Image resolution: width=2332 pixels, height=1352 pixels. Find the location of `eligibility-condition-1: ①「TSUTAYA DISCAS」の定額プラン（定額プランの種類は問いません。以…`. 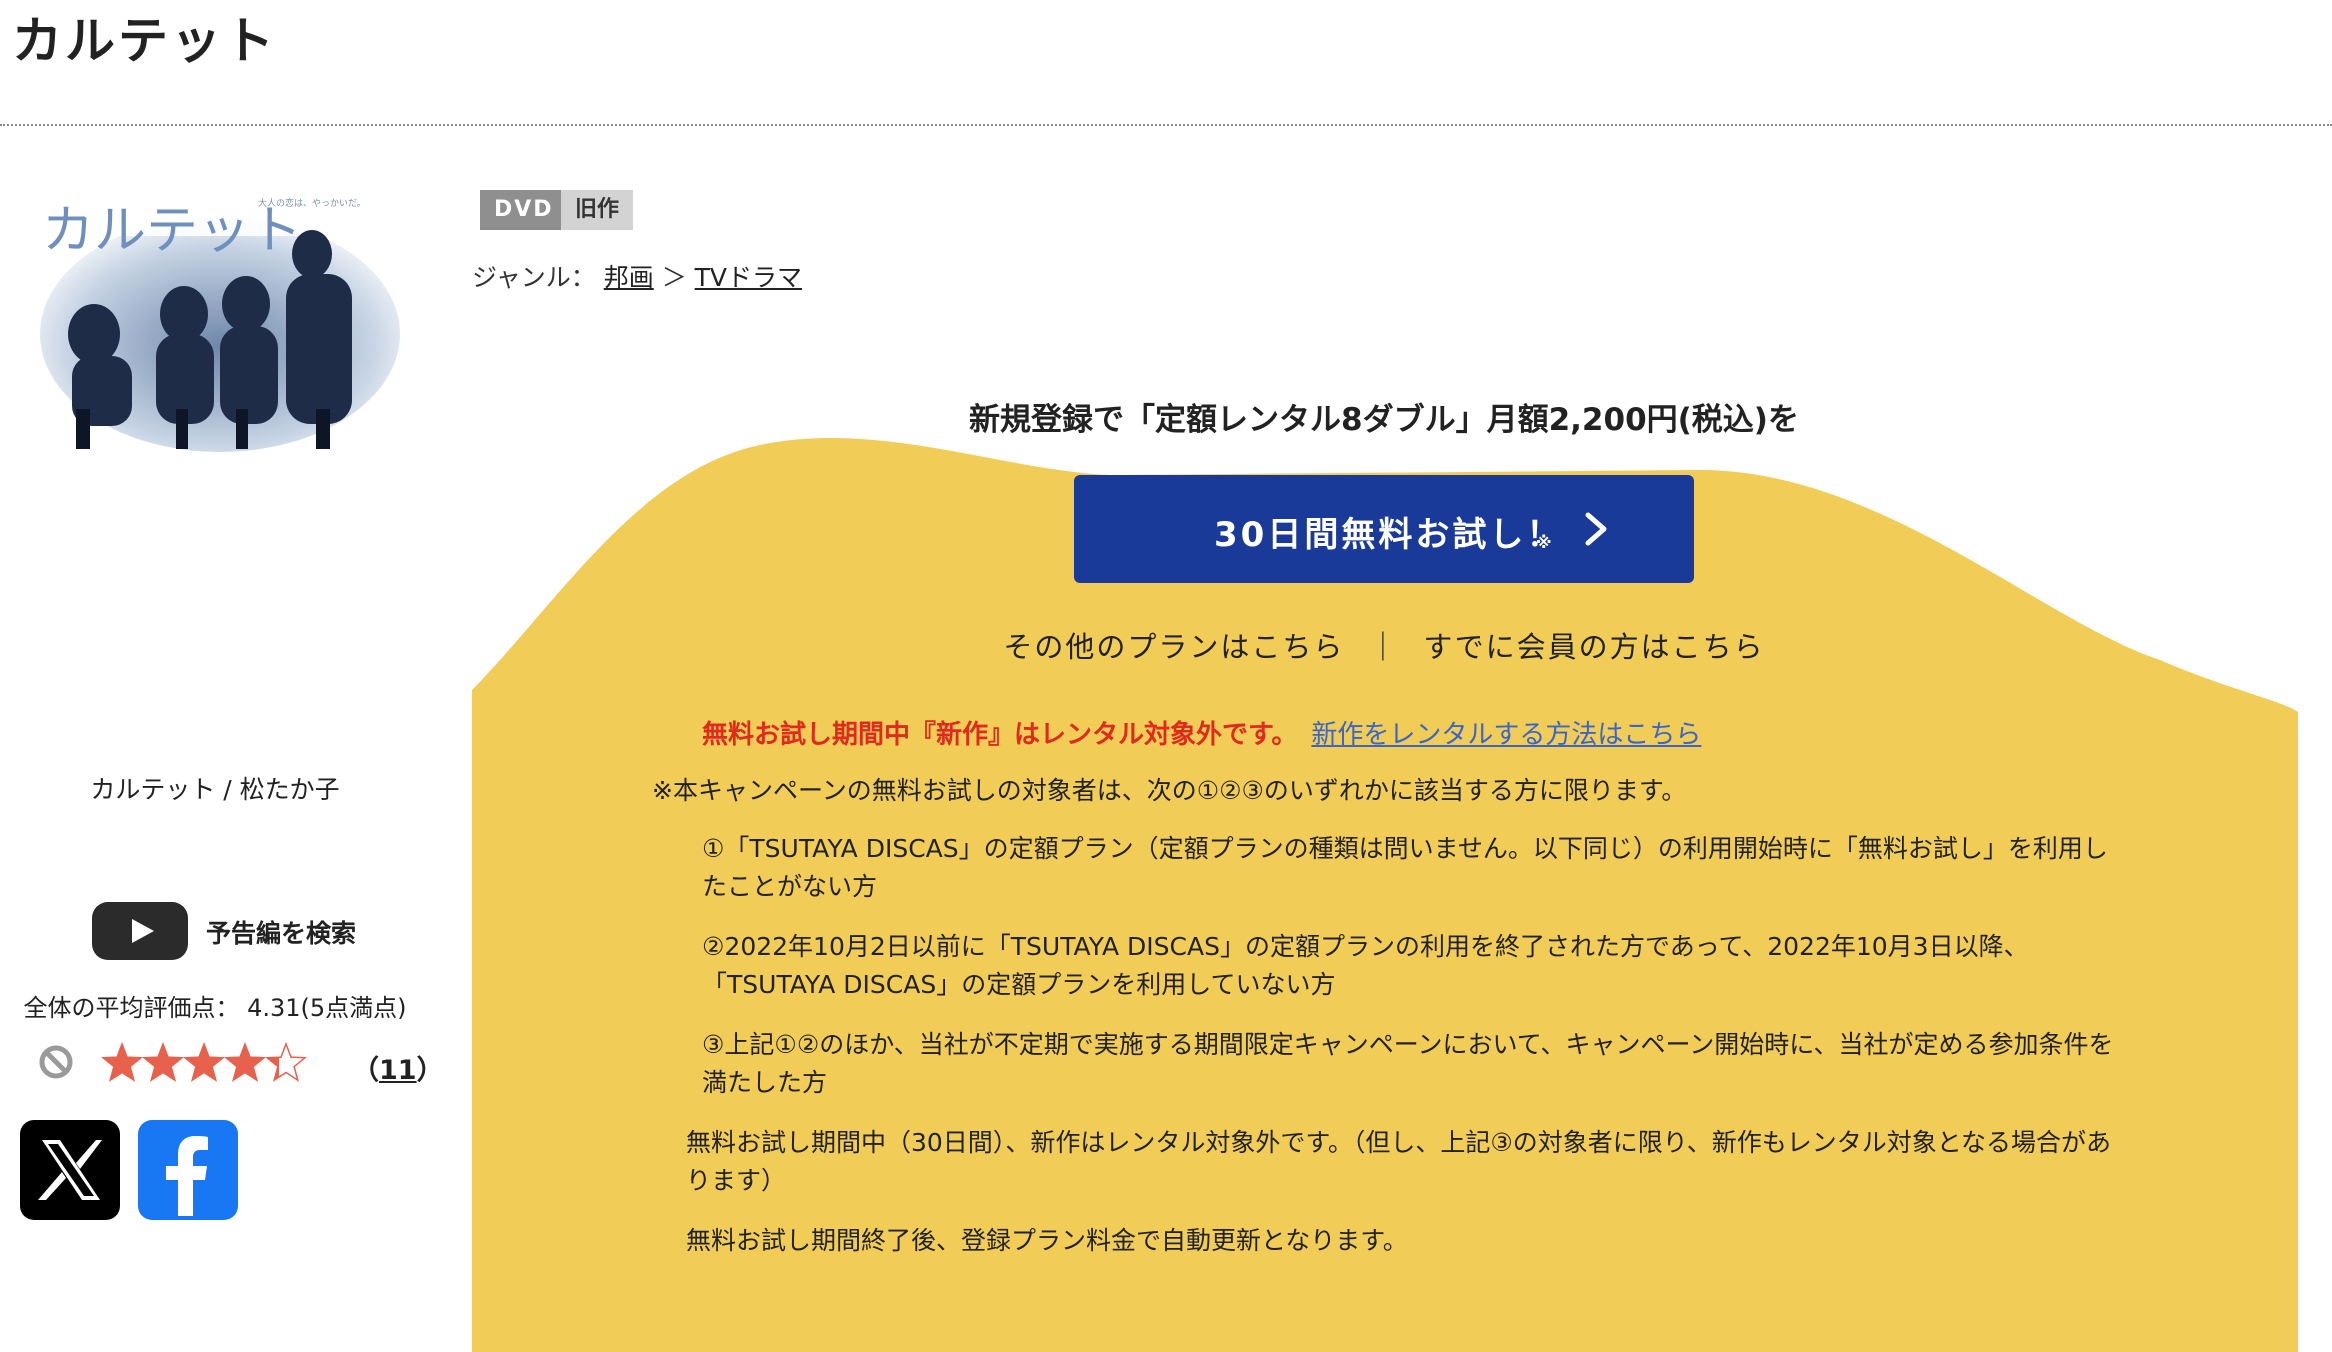

eligibility-condition-1: ①「TSUTAYA DISCAS」の定額プラン（定額プランの種類は問いません。以… is located at coordinates (1405, 867).